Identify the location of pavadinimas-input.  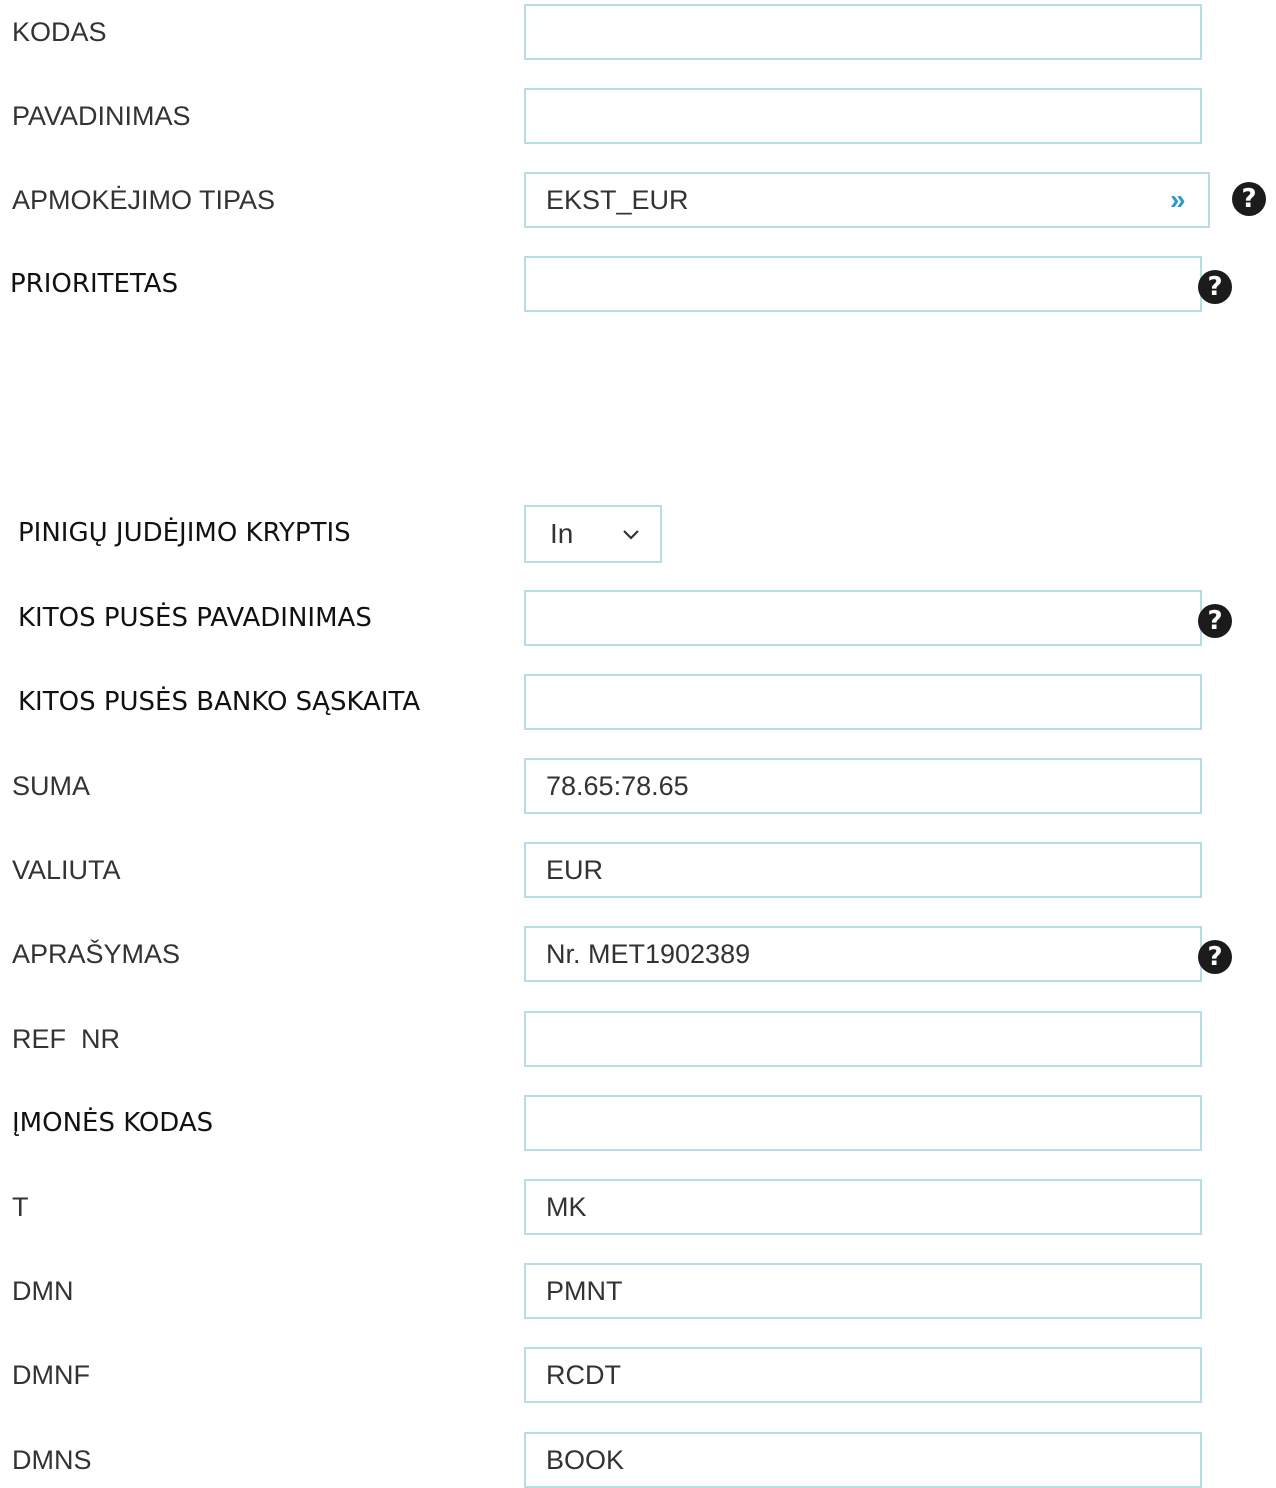
(863, 116).